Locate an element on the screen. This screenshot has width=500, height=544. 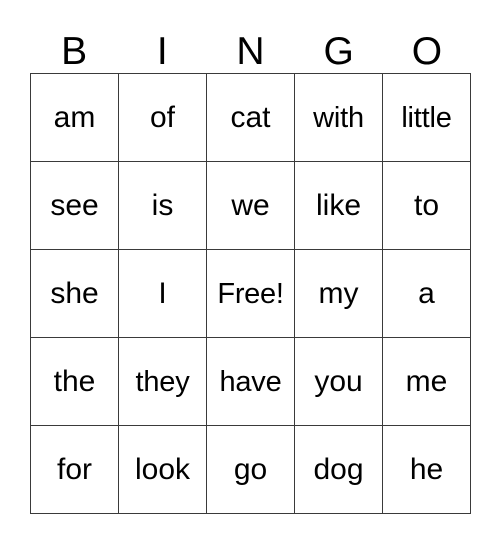
bingo-cell-label: a is located at coordinates (426, 293).